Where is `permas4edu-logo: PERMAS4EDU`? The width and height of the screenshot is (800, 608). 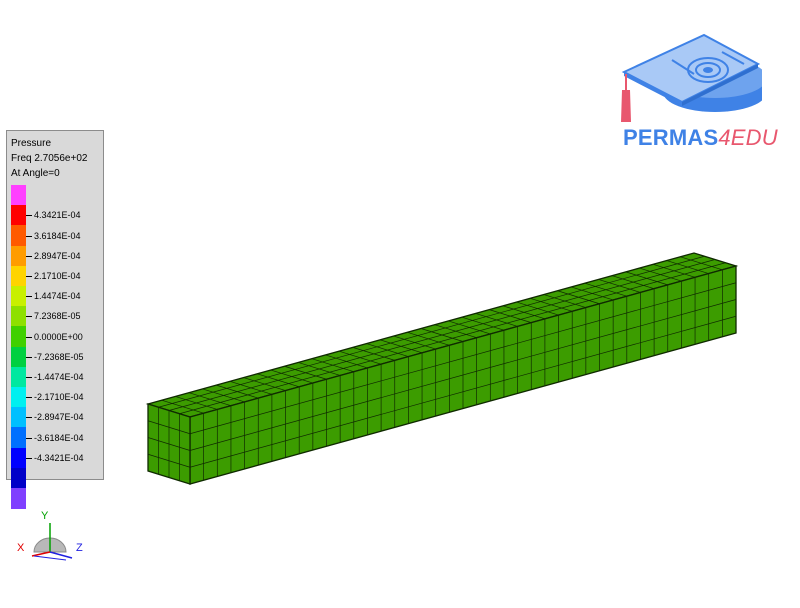 permas4edu-logo: PERMAS4EDU is located at coordinates (700, 138).